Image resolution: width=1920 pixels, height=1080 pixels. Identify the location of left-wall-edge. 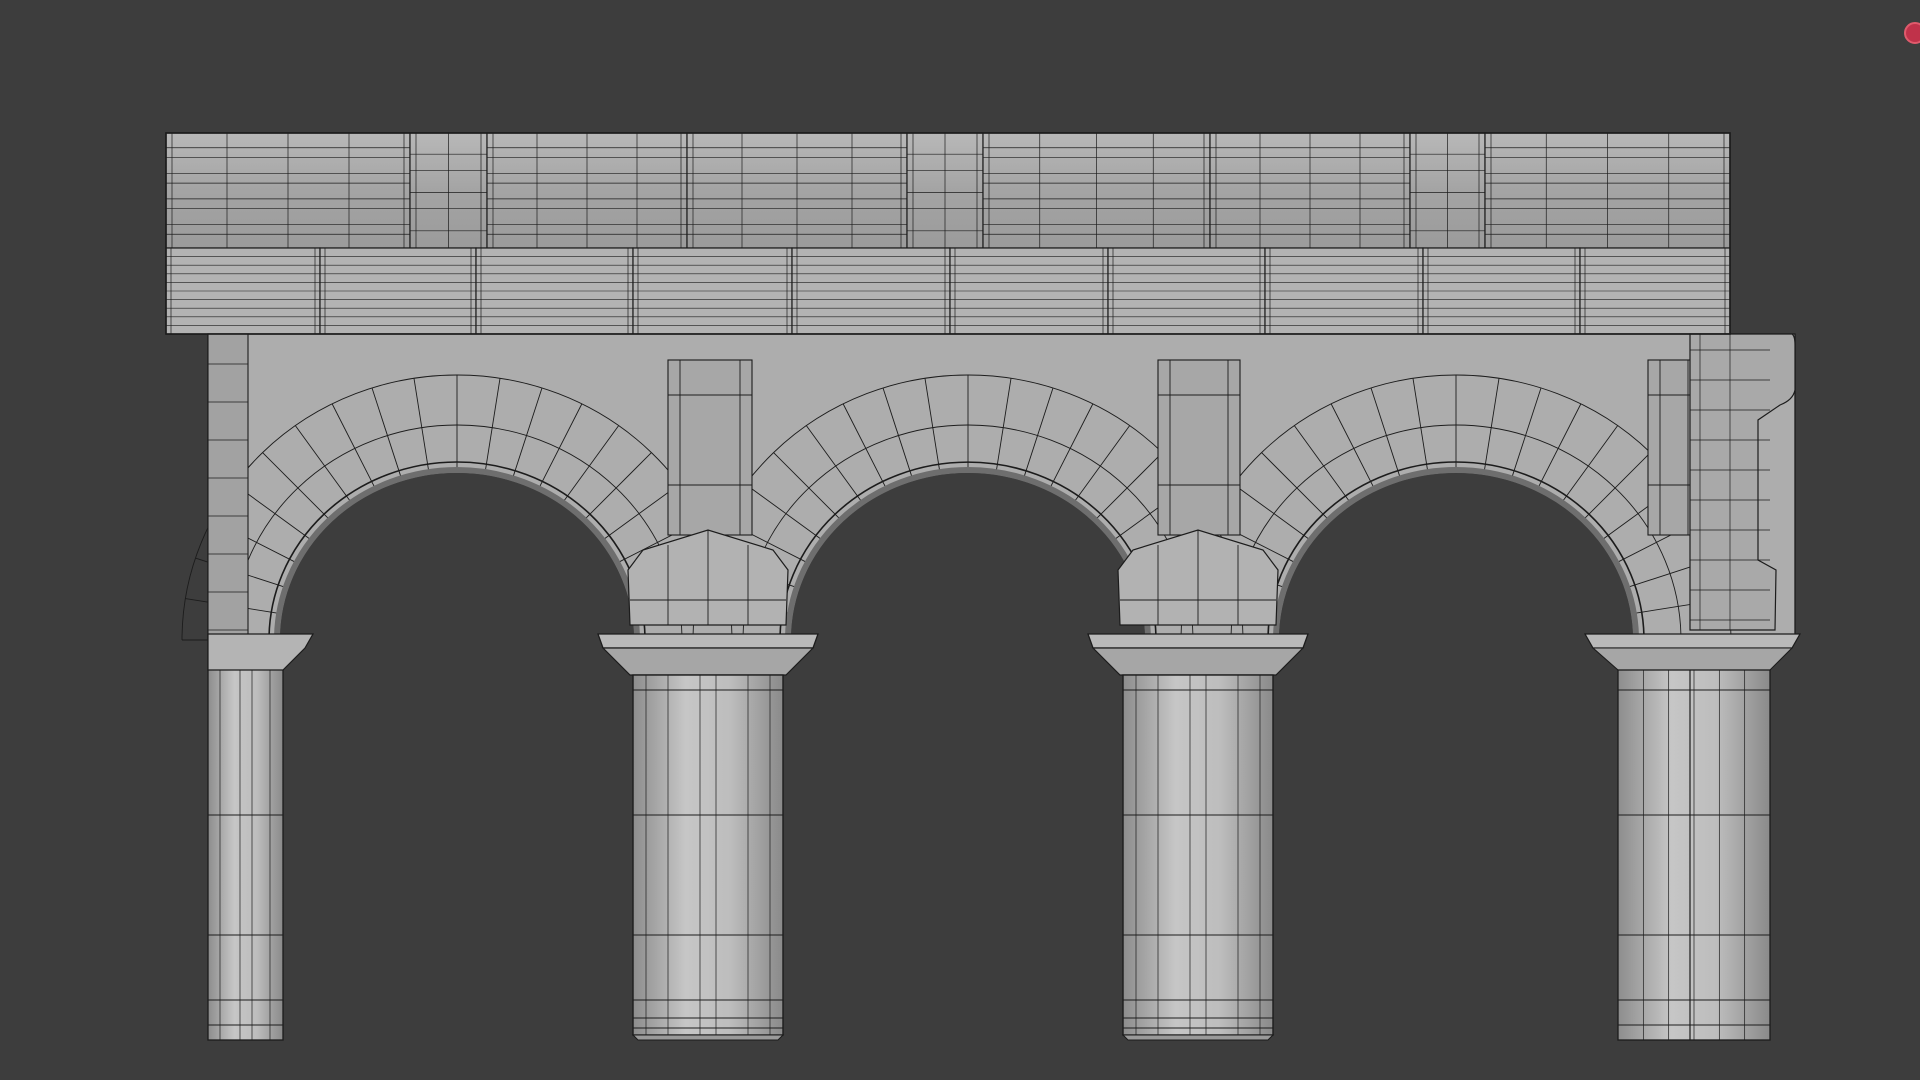
(228, 487).